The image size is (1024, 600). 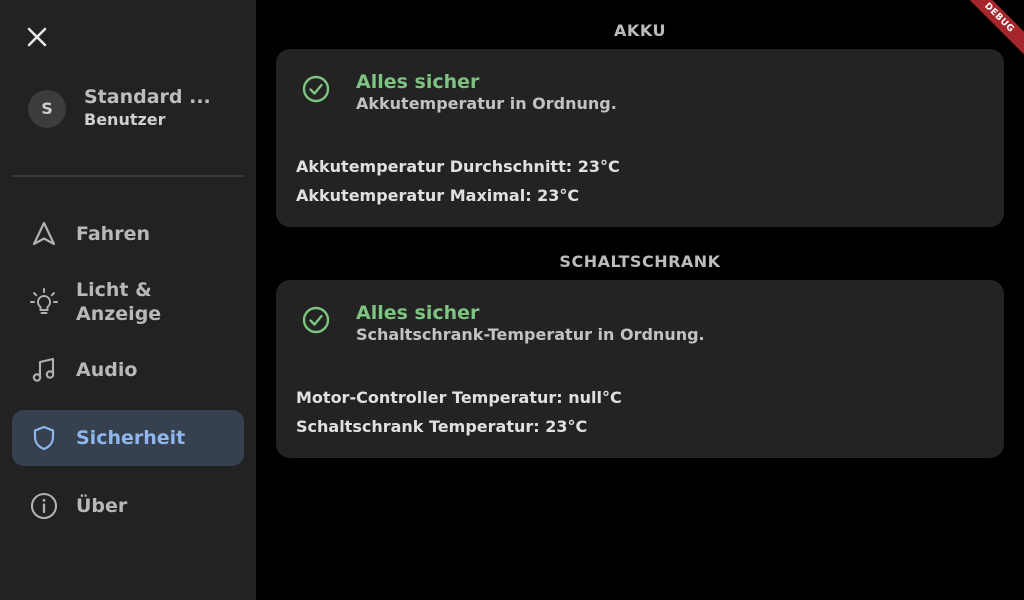 I want to click on close-icon, so click(x=37, y=37).